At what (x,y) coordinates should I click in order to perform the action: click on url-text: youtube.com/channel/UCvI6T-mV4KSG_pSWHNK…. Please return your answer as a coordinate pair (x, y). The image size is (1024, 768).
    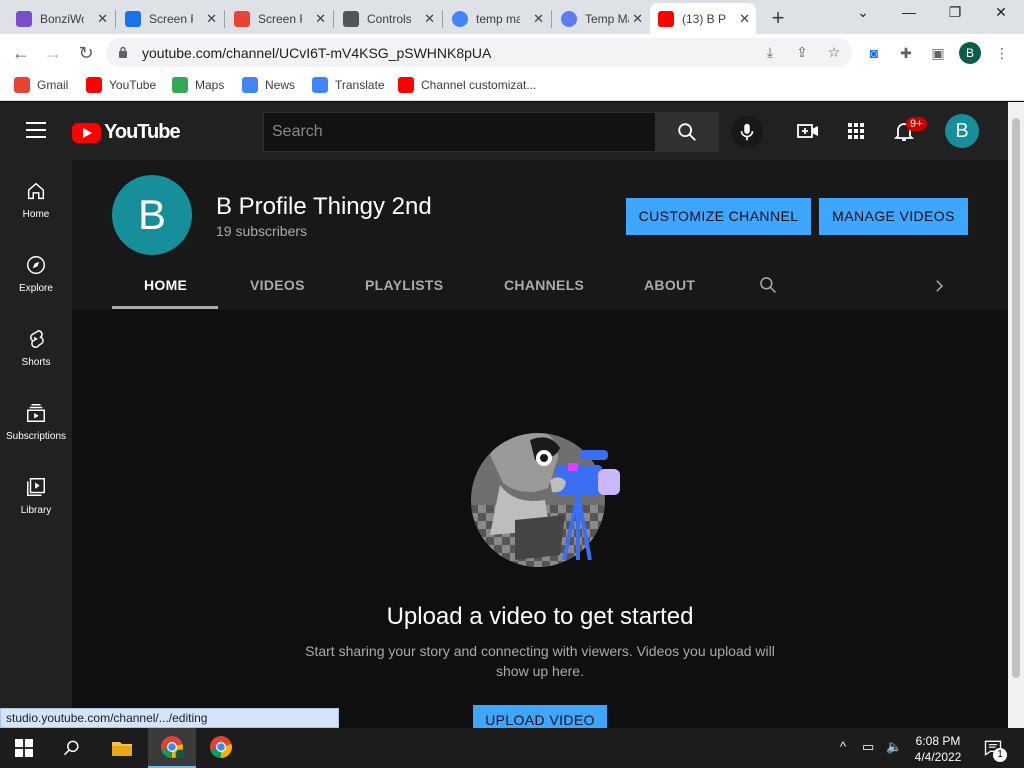
    Looking at the image, I should click on (317, 53).